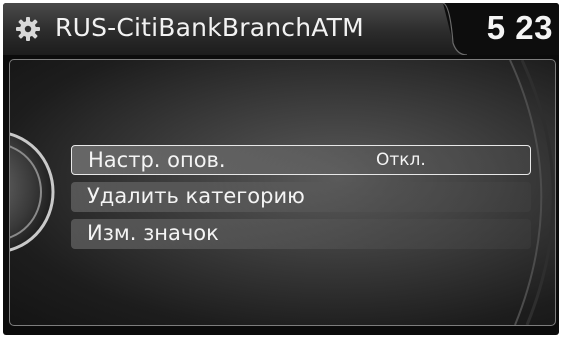 The height and width of the screenshot is (338, 562). Describe the element at coordinates (301, 234) in the screenshot. I see `menu-item-change-icon: Изм. значок` at that location.